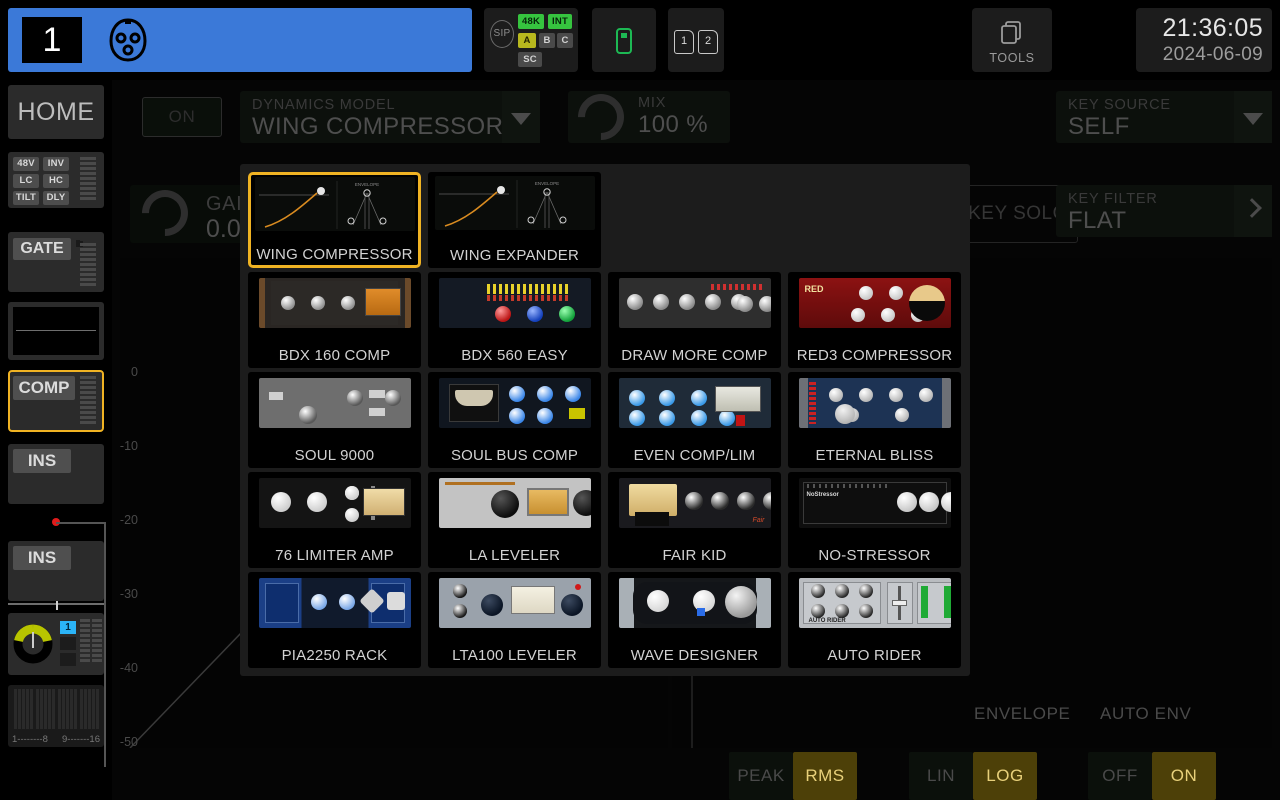 This screenshot has height=800, width=1280. Describe the element at coordinates (26, 164) in the screenshot. I see `chip-48v: 48V` at that location.